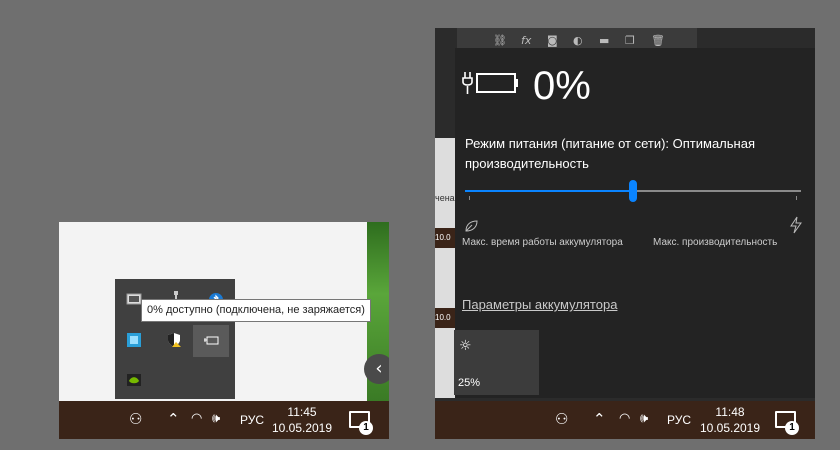  What do you see at coordinates (730, 420) in the screenshot?
I see `clock: 11:48 10.05.2019` at bounding box center [730, 420].